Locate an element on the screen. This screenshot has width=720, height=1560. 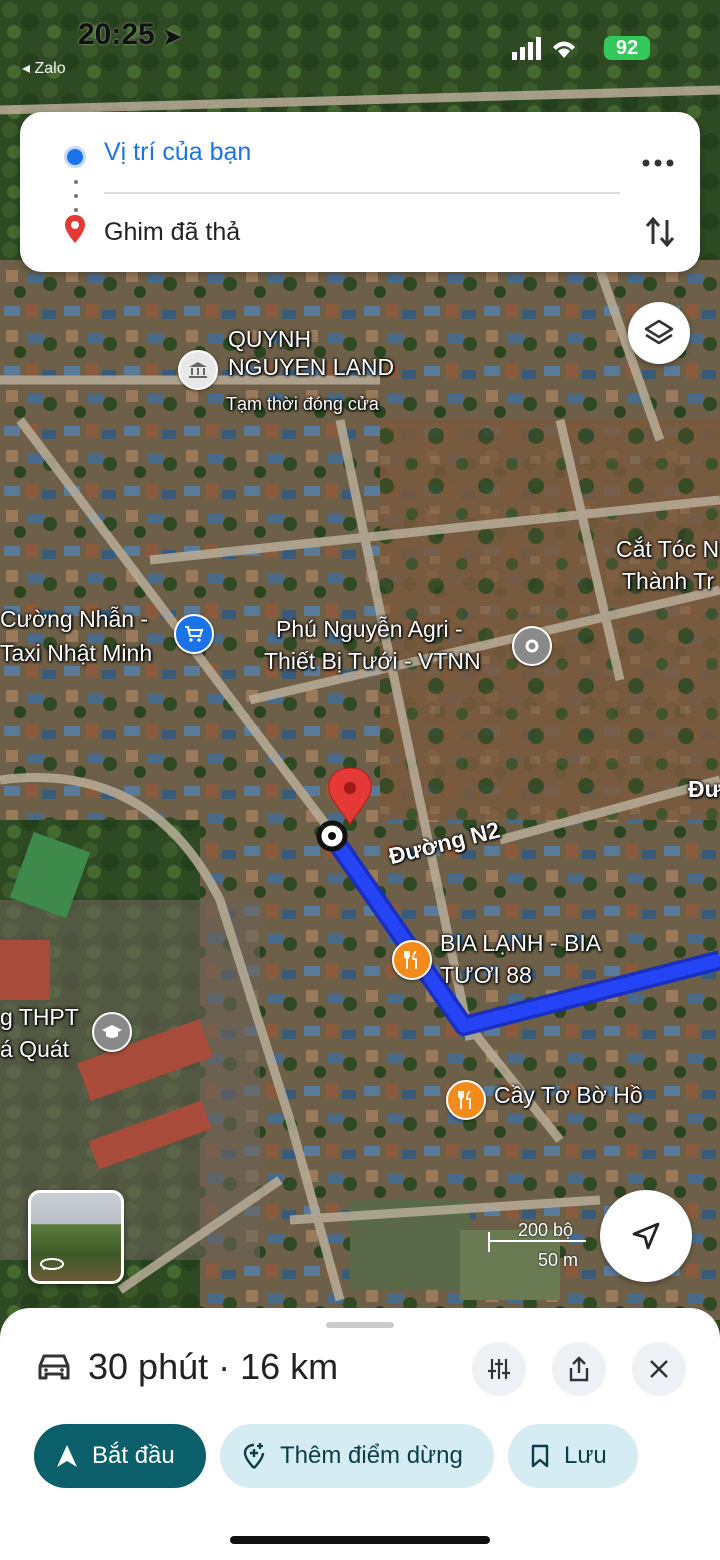
route-options-button is located at coordinates (499, 1369).